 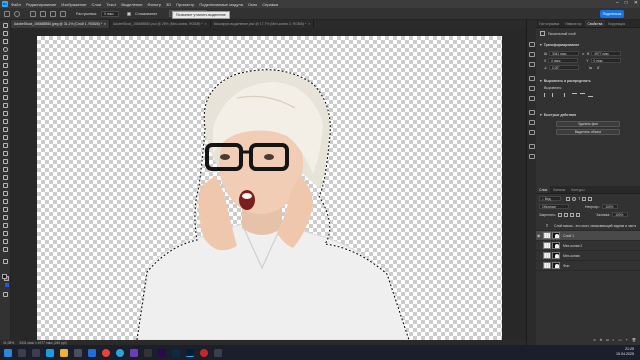 I want to click on link-layers-icon: ∞, so click(x=594, y=340).